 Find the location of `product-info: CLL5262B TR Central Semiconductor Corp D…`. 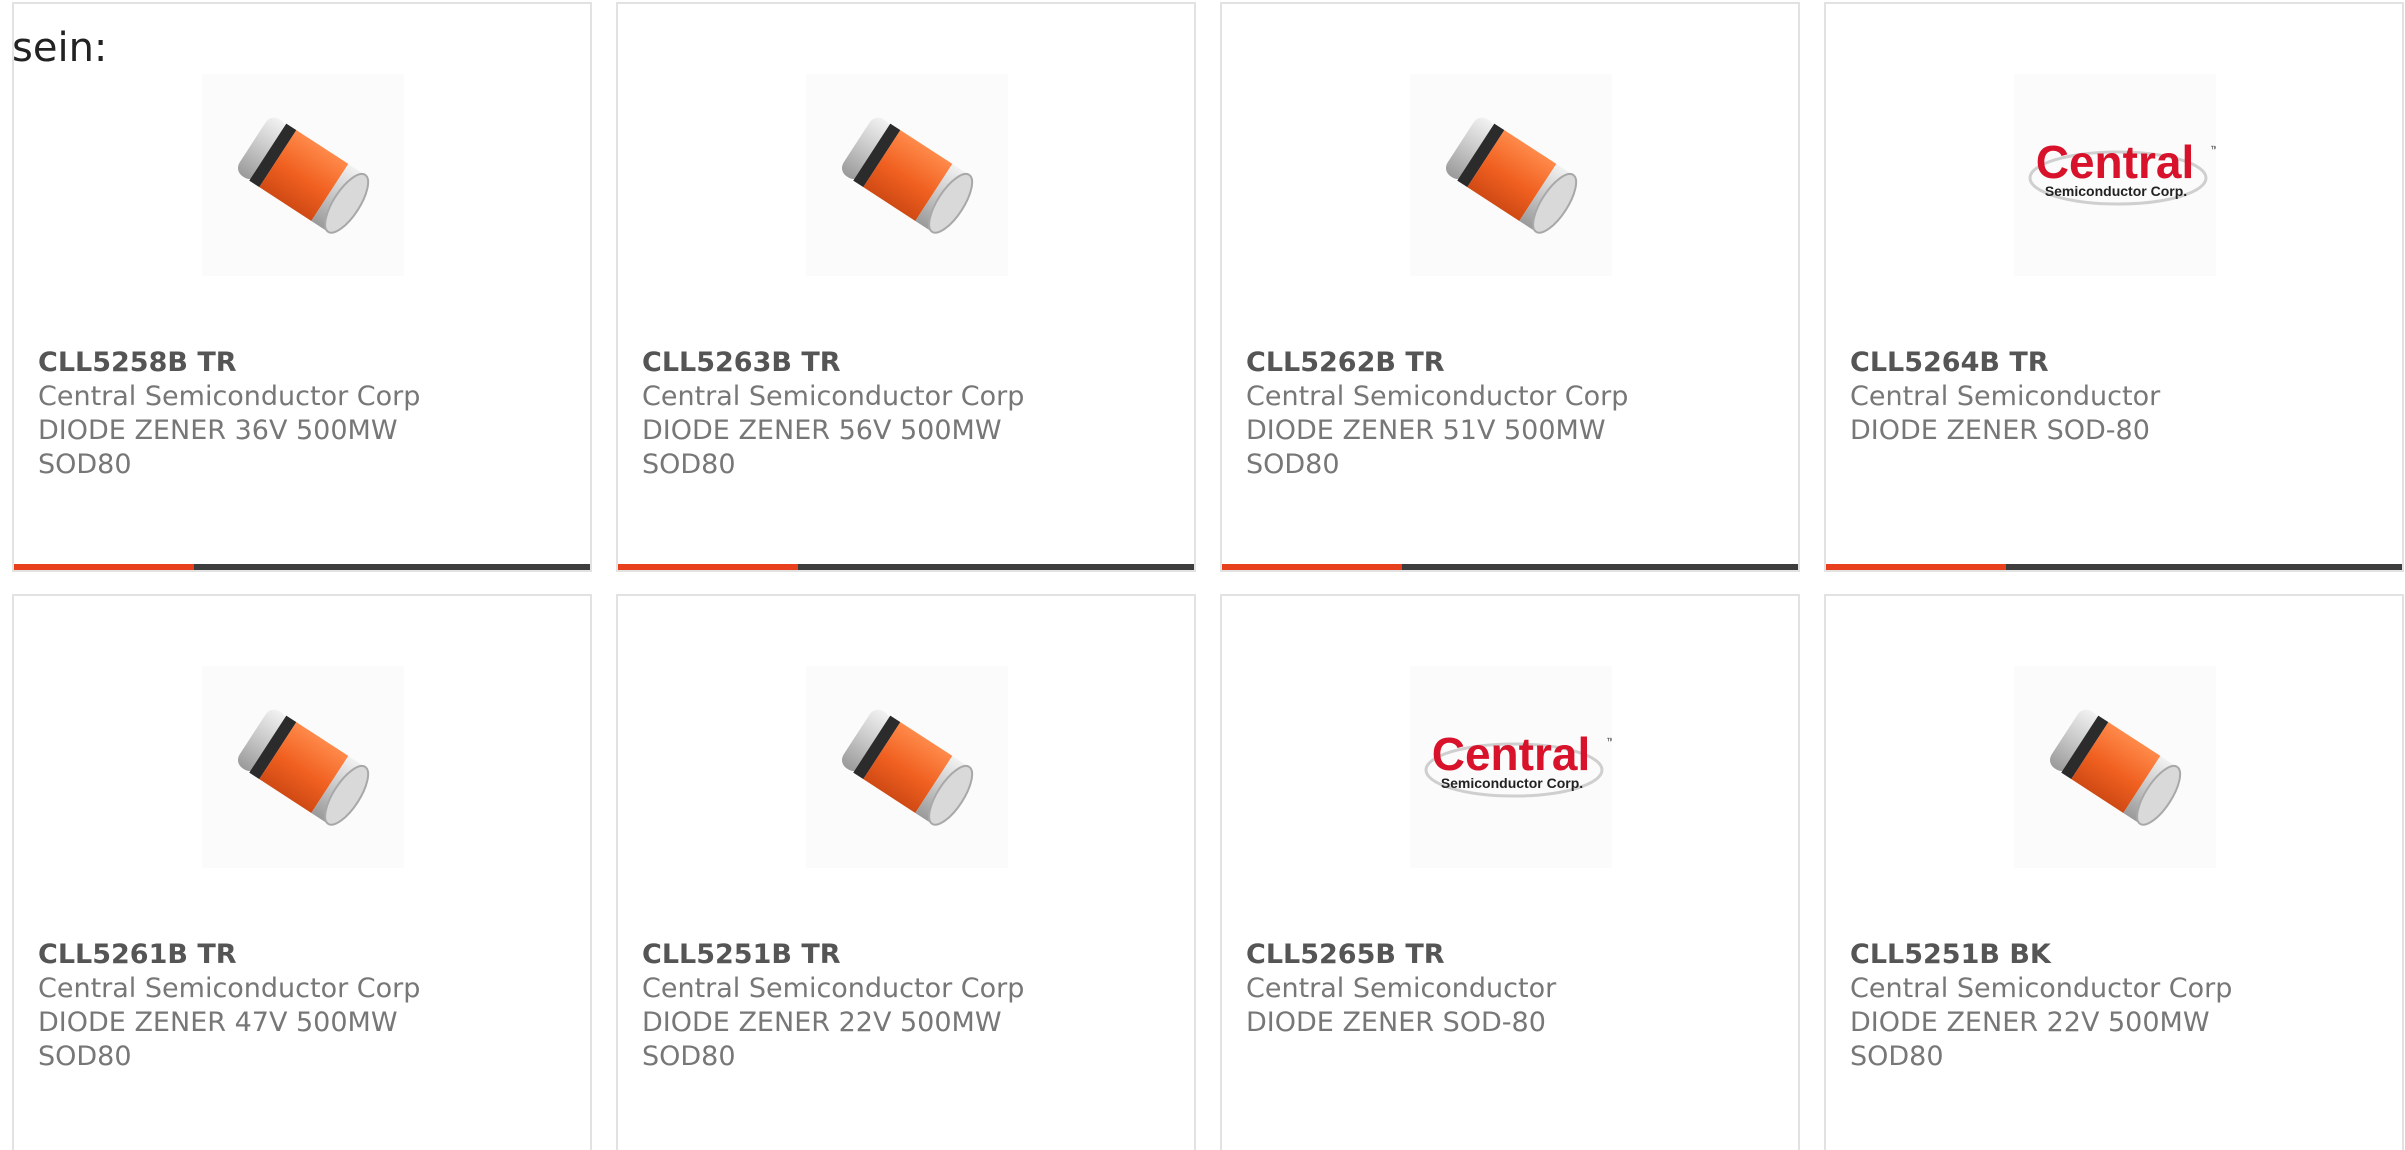

product-info: CLL5262B TR Central Semiconductor Corp D… is located at coordinates (1510, 414).